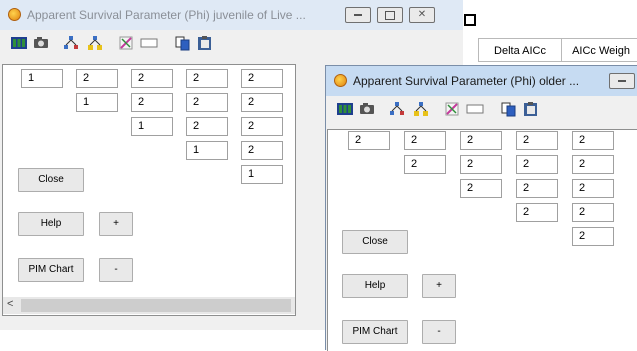 The width and height of the screenshot is (637, 351). Describe the element at coordinates (599, 50) in the screenshot. I see `column-header-aicc-weight: AICc Weigh` at that location.